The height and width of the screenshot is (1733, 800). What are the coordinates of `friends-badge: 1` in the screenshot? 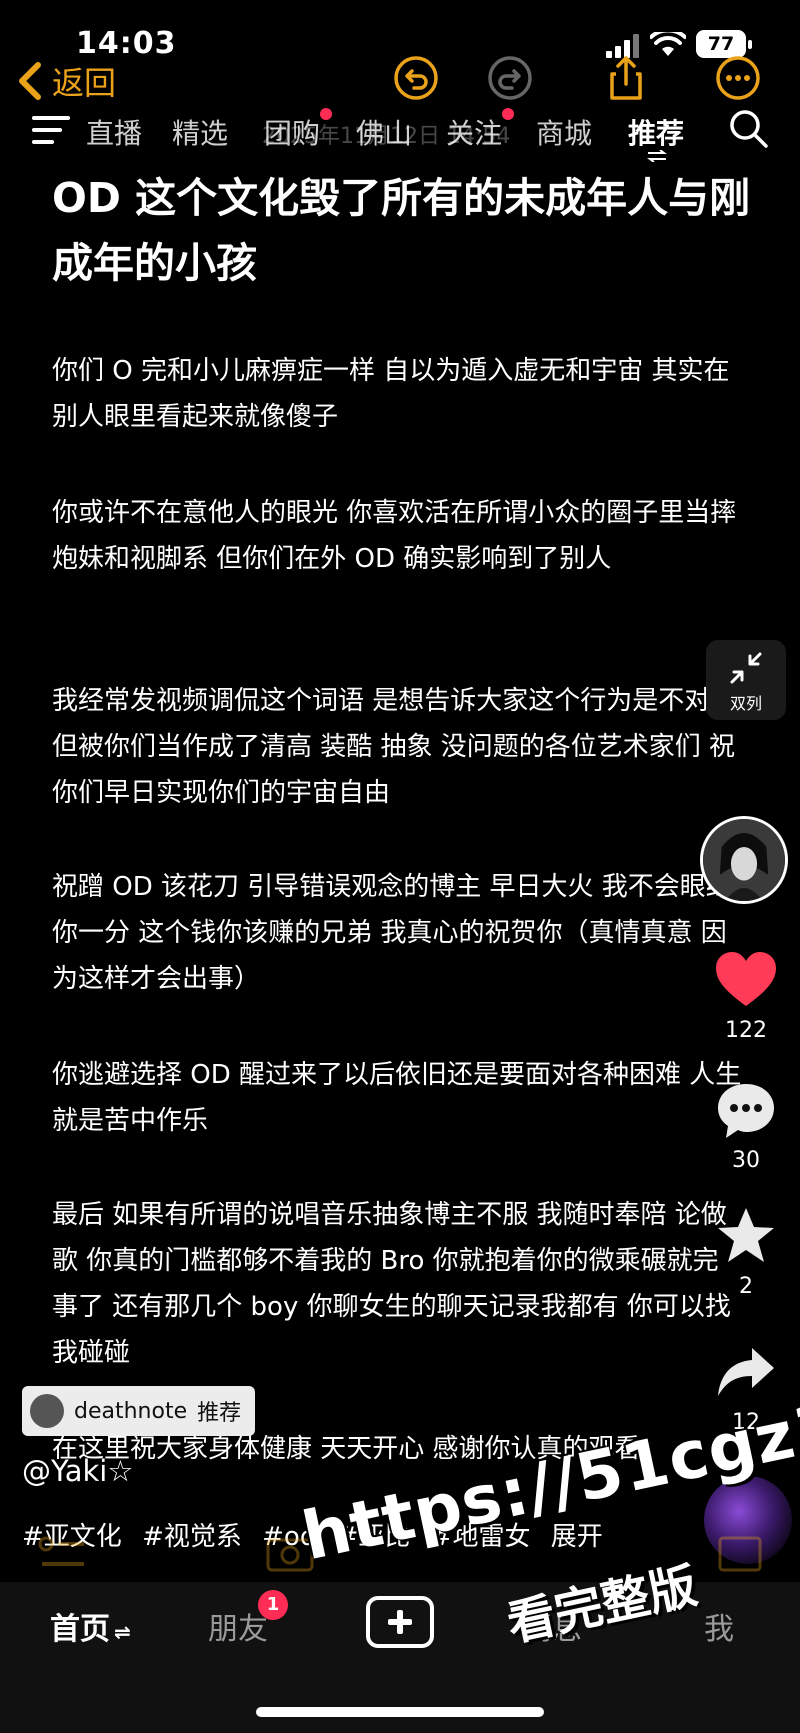 It's located at (273, 1605).